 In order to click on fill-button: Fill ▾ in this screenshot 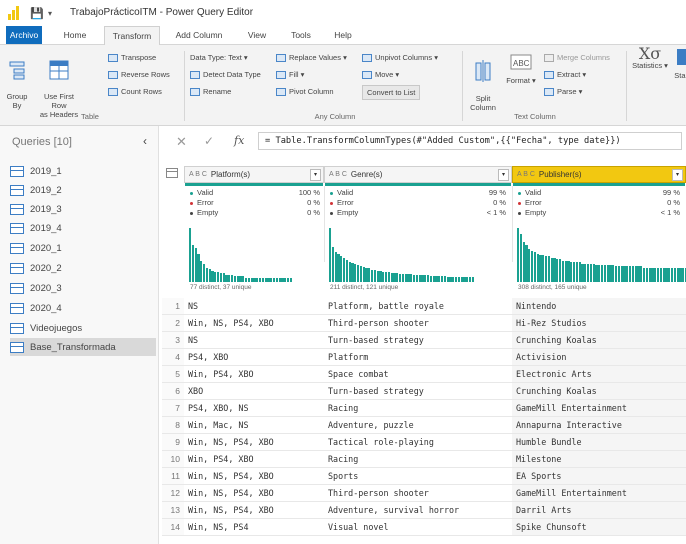, I will do `click(290, 74)`.